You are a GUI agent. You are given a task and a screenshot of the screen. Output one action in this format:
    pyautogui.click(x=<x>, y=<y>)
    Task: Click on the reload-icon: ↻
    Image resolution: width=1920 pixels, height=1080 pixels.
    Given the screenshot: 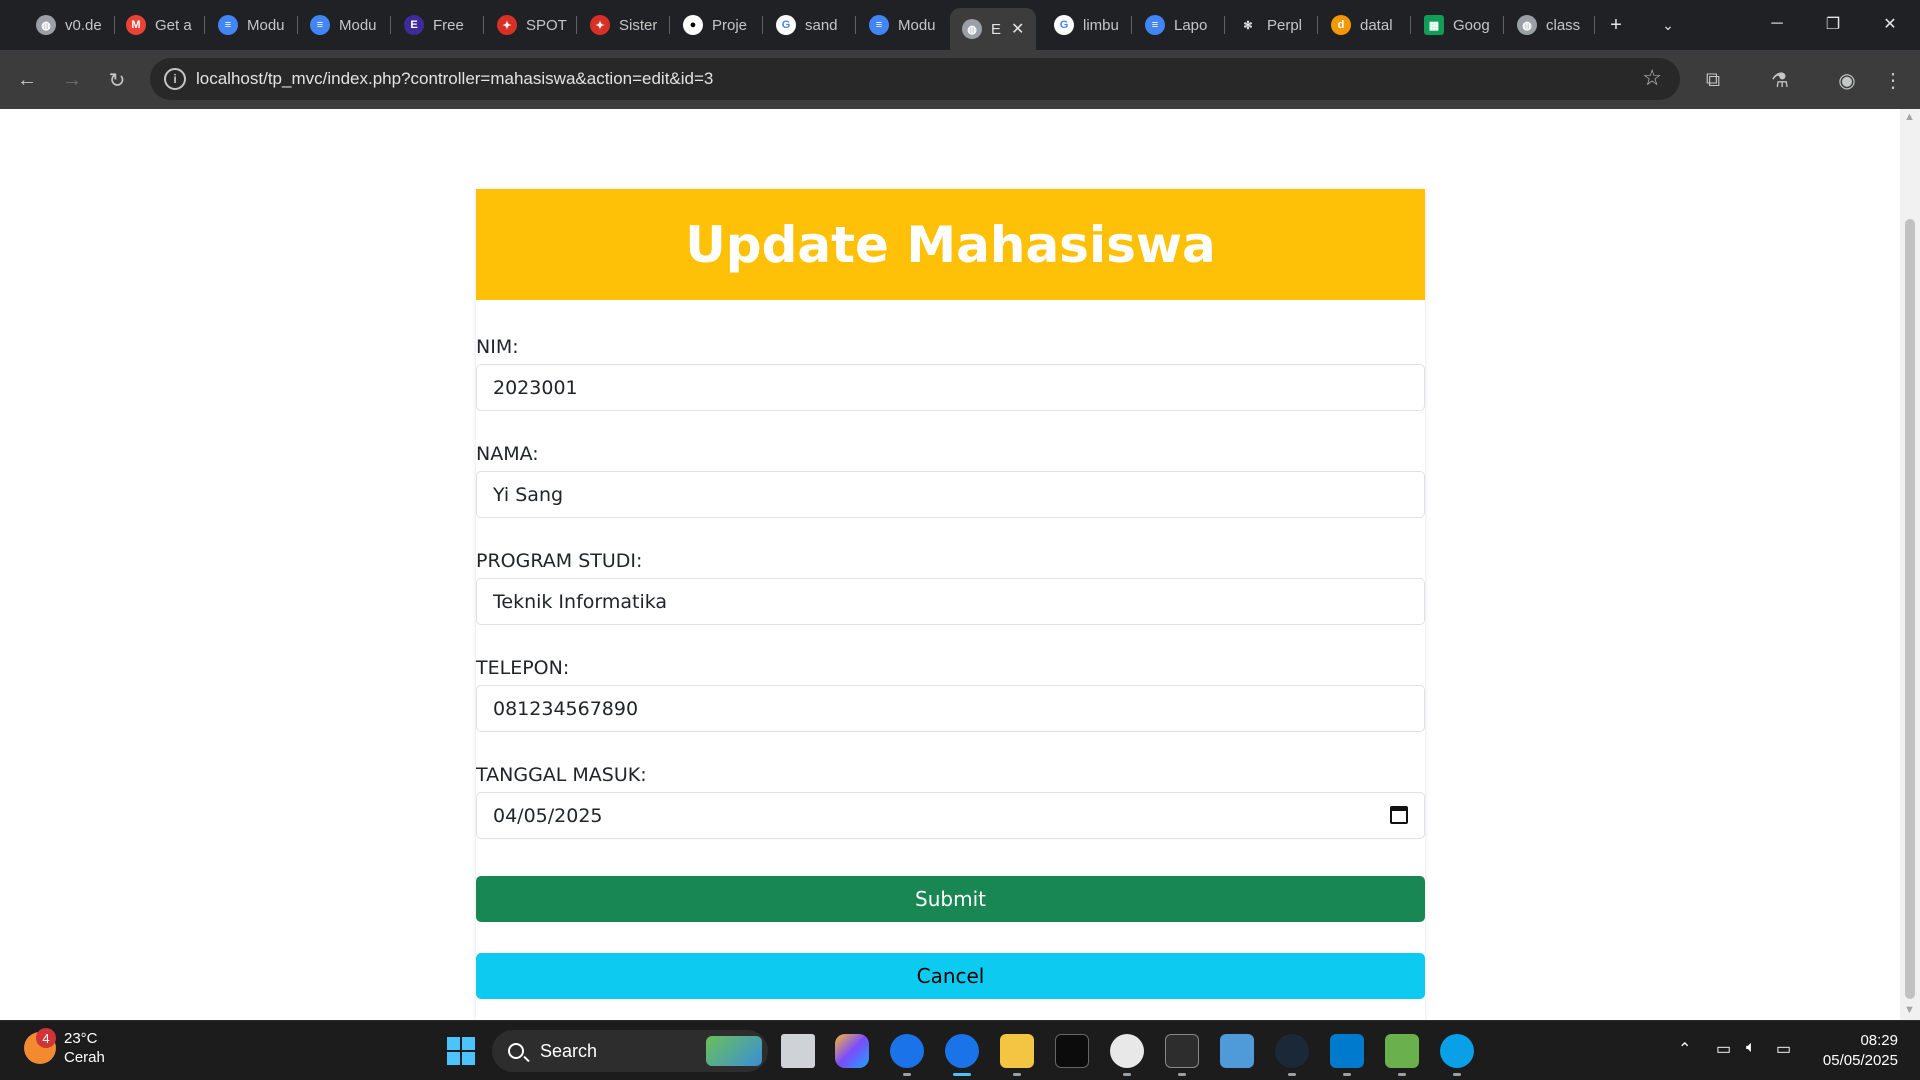 What is the action you would take?
    pyautogui.click(x=117, y=80)
    